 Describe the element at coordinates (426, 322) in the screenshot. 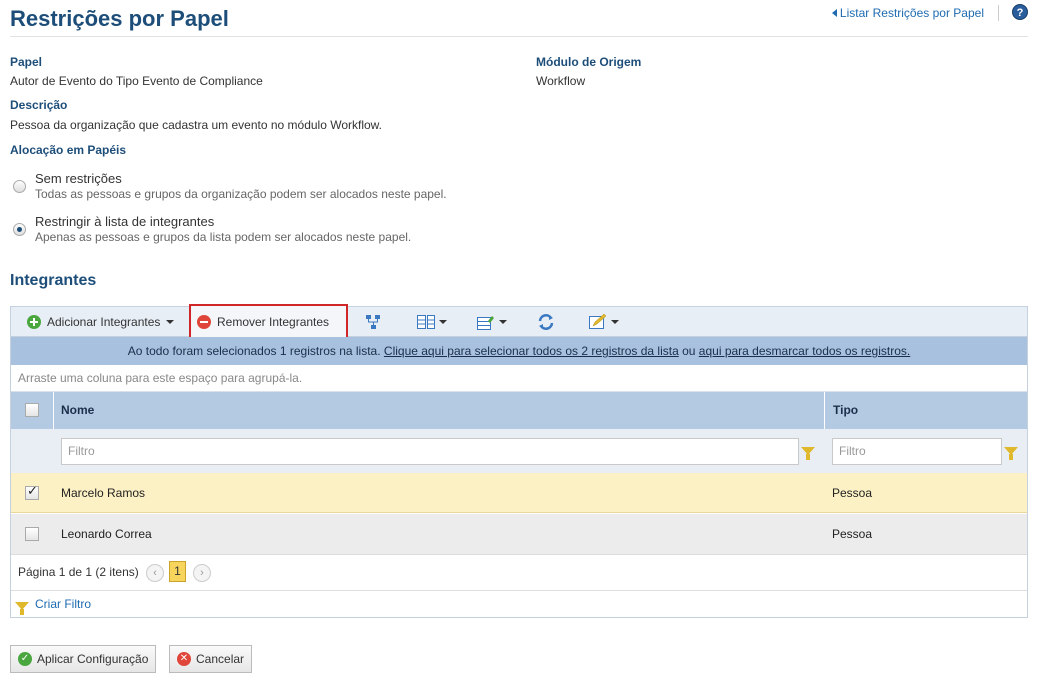

I see `columns-icon` at that location.